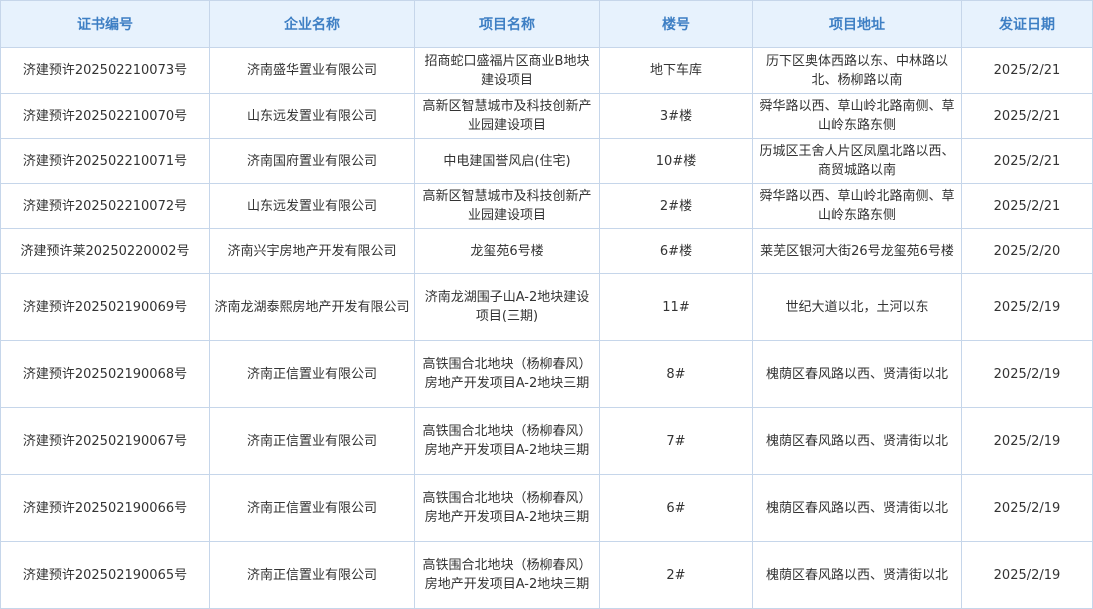  I want to click on project-cell: 中电建国誉风启(住宅), so click(507, 161).